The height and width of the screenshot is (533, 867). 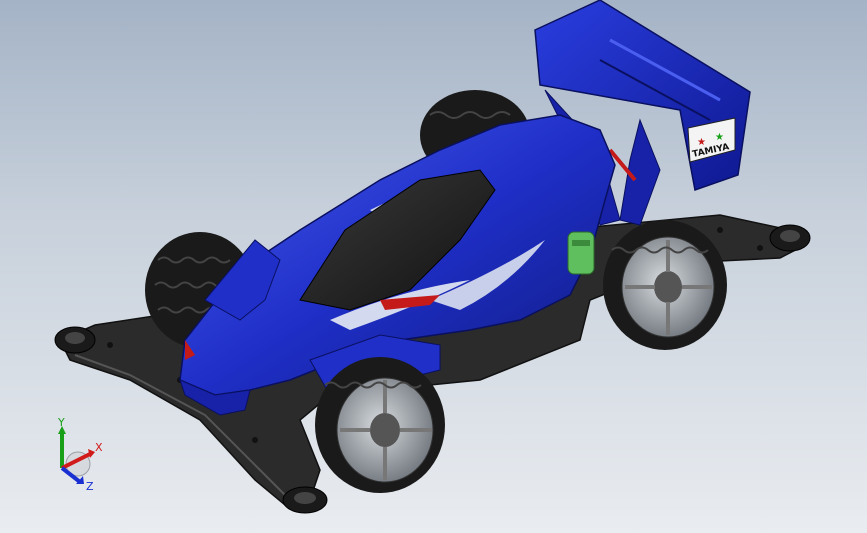 I want to click on front-roller-left, so click(x=75, y=340).